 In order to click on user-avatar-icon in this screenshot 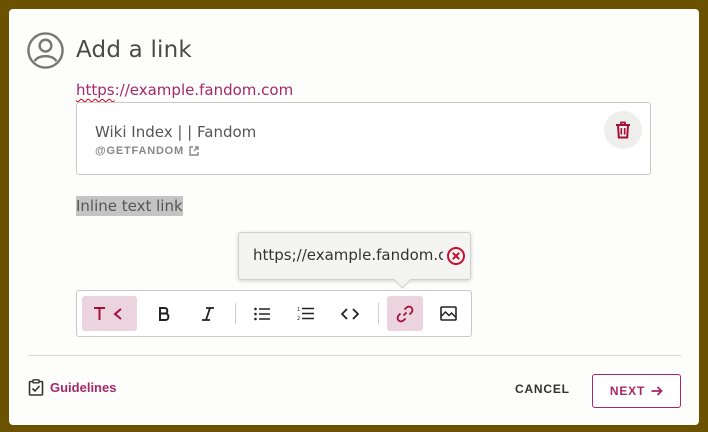, I will do `click(45, 50)`.